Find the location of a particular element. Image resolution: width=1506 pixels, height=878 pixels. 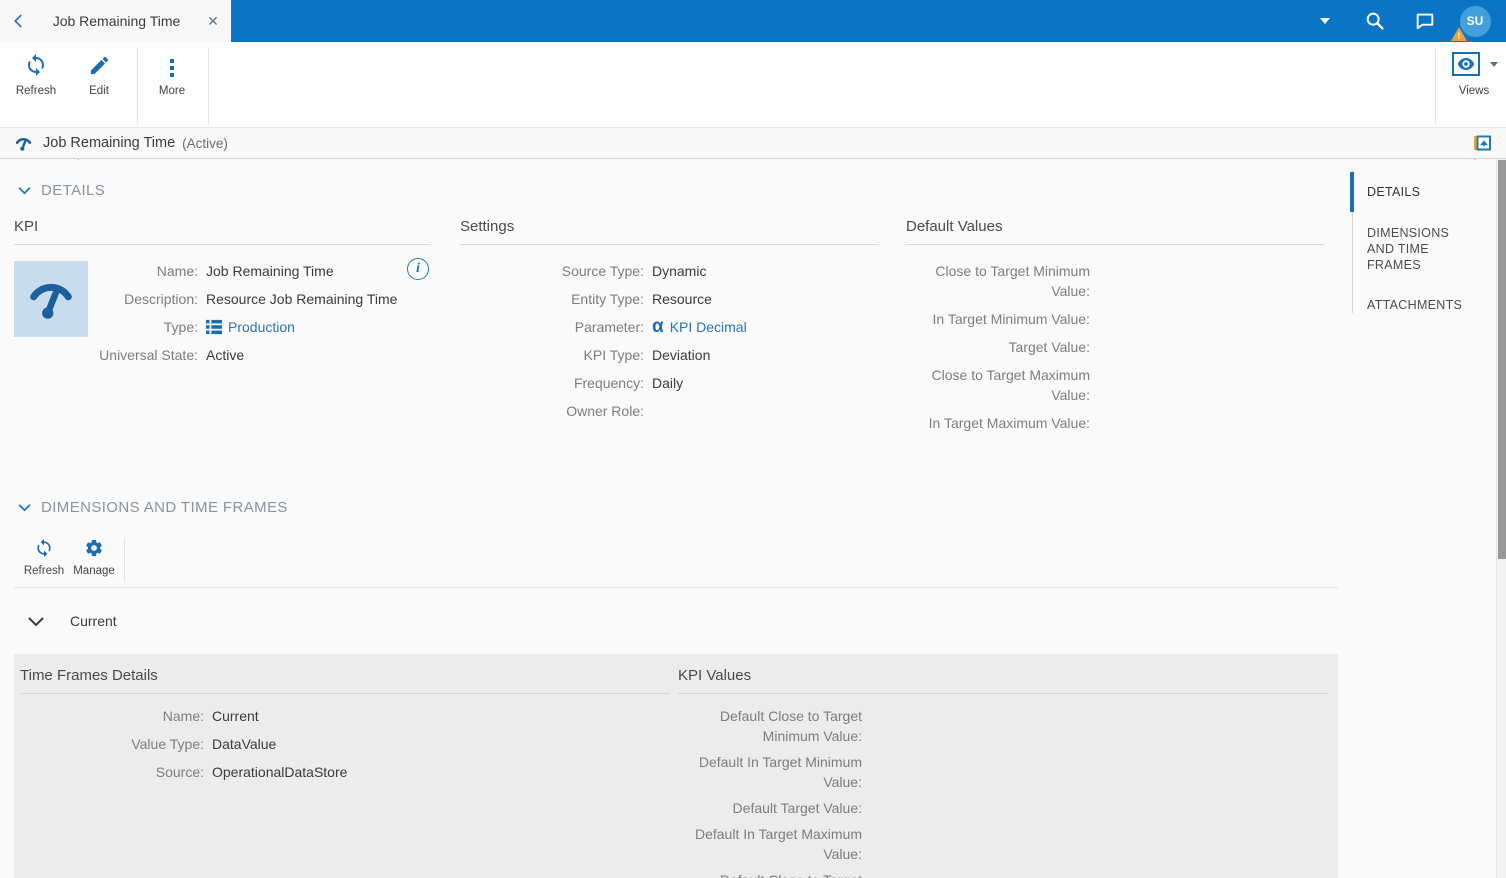

dimensions-manage-button: Manage is located at coordinates (94, 556).